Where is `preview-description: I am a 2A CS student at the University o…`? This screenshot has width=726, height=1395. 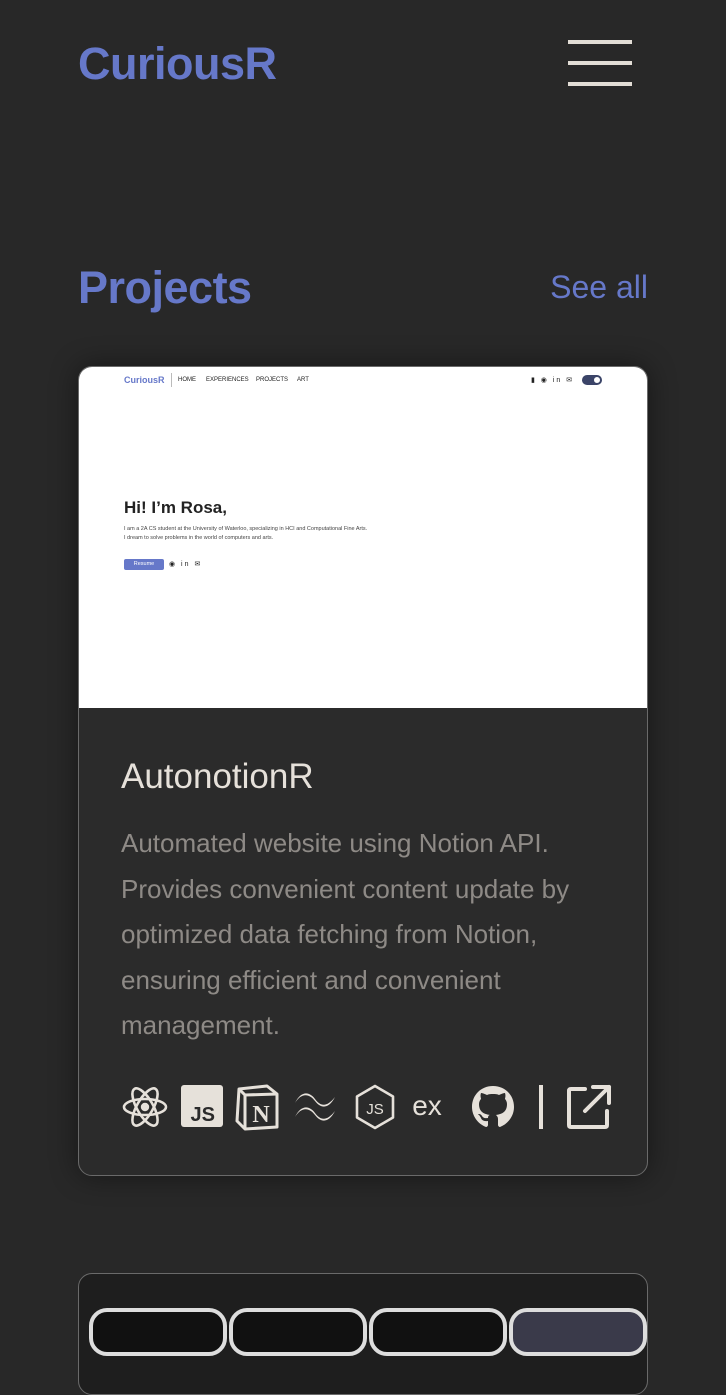 preview-description: I am a 2A CS student at the University o… is located at coordinates (284, 534).